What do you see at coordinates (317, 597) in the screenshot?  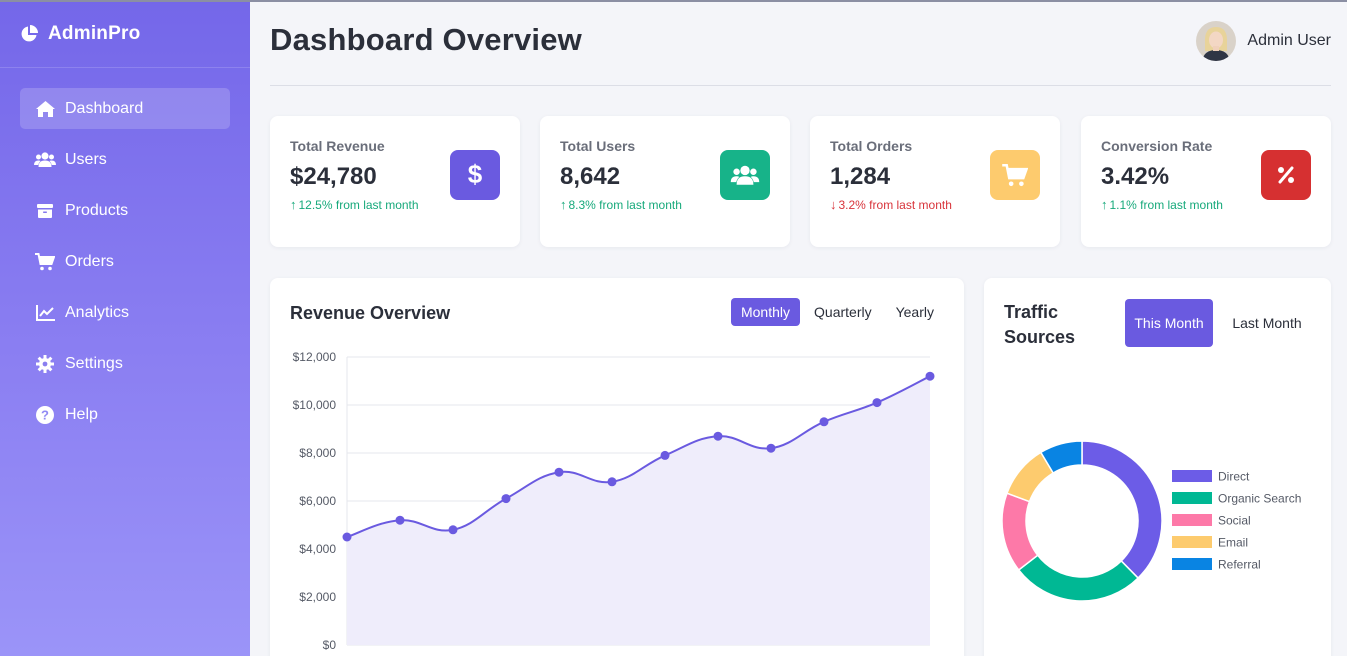 I see `y-tick-label: $2,000` at bounding box center [317, 597].